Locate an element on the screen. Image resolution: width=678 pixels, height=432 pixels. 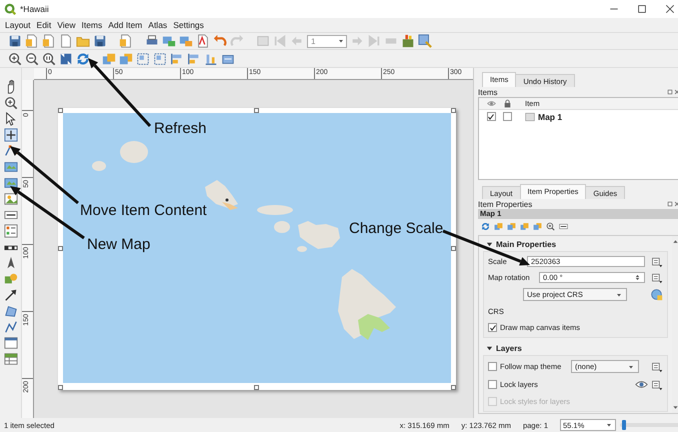
panel-title: Item Properties is located at coordinates (505, 204).